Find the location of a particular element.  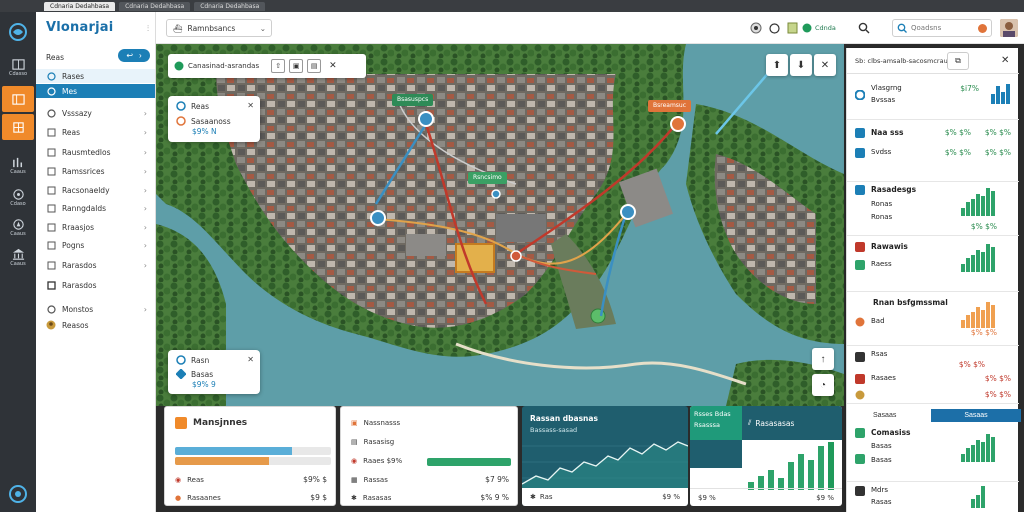

status-chip: Cdnda is located at coordinates (819, 28).